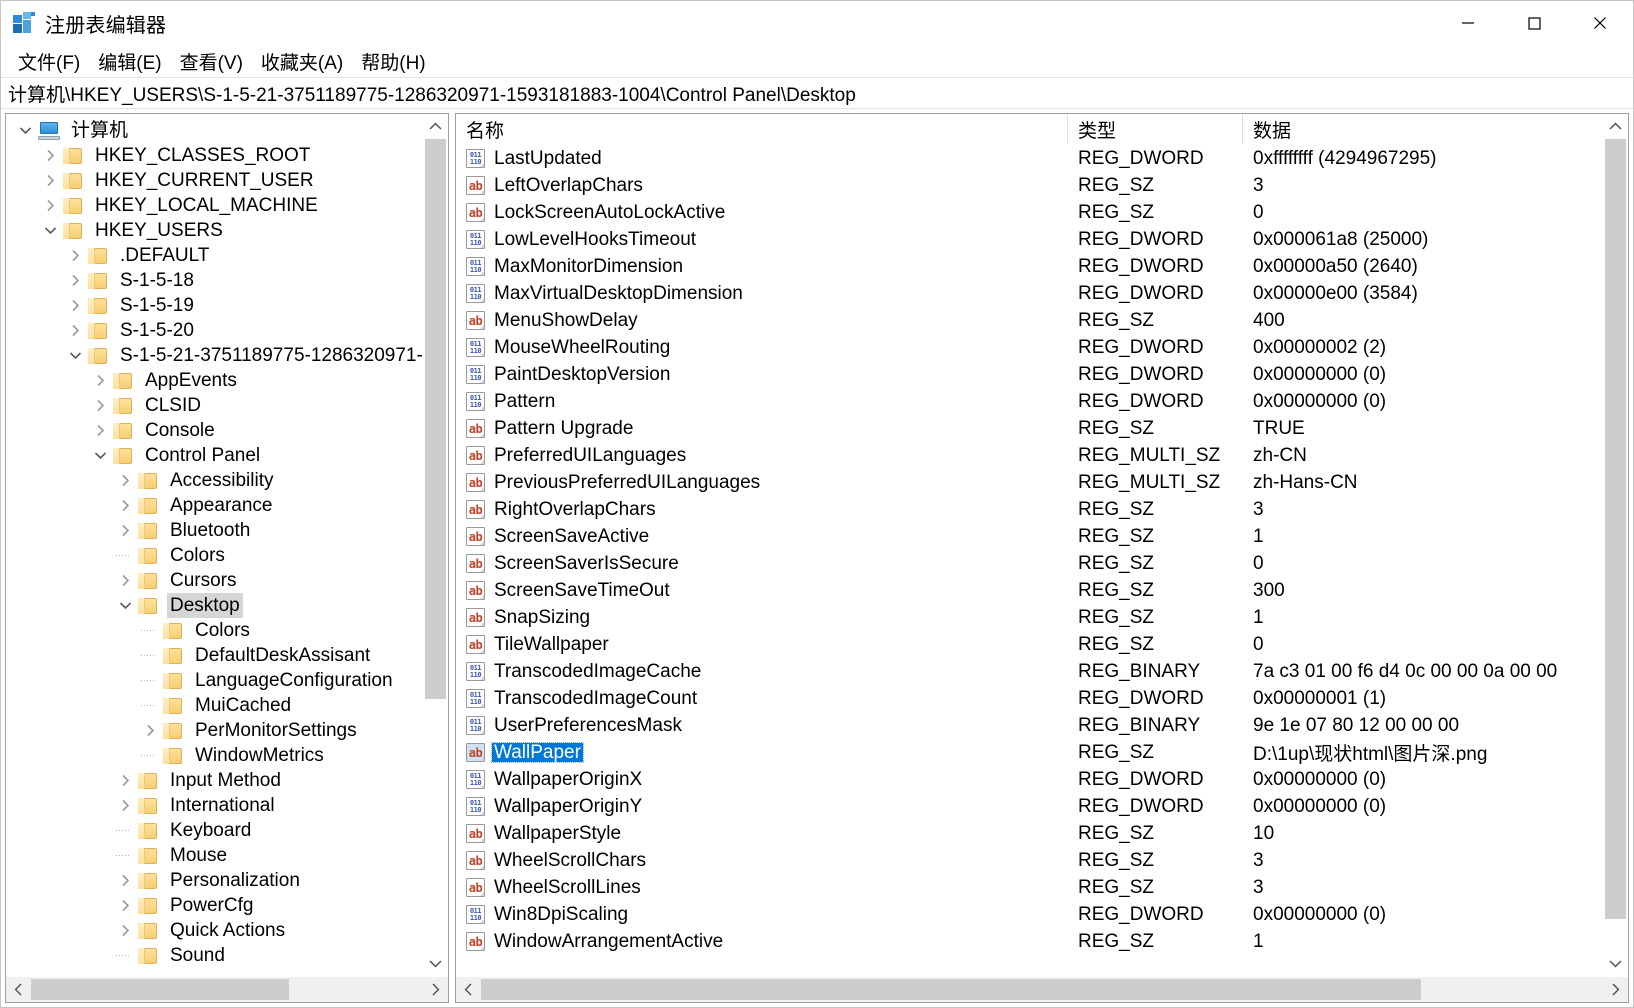  I want to click on column-header-data: 数据, so click(1422, 129).